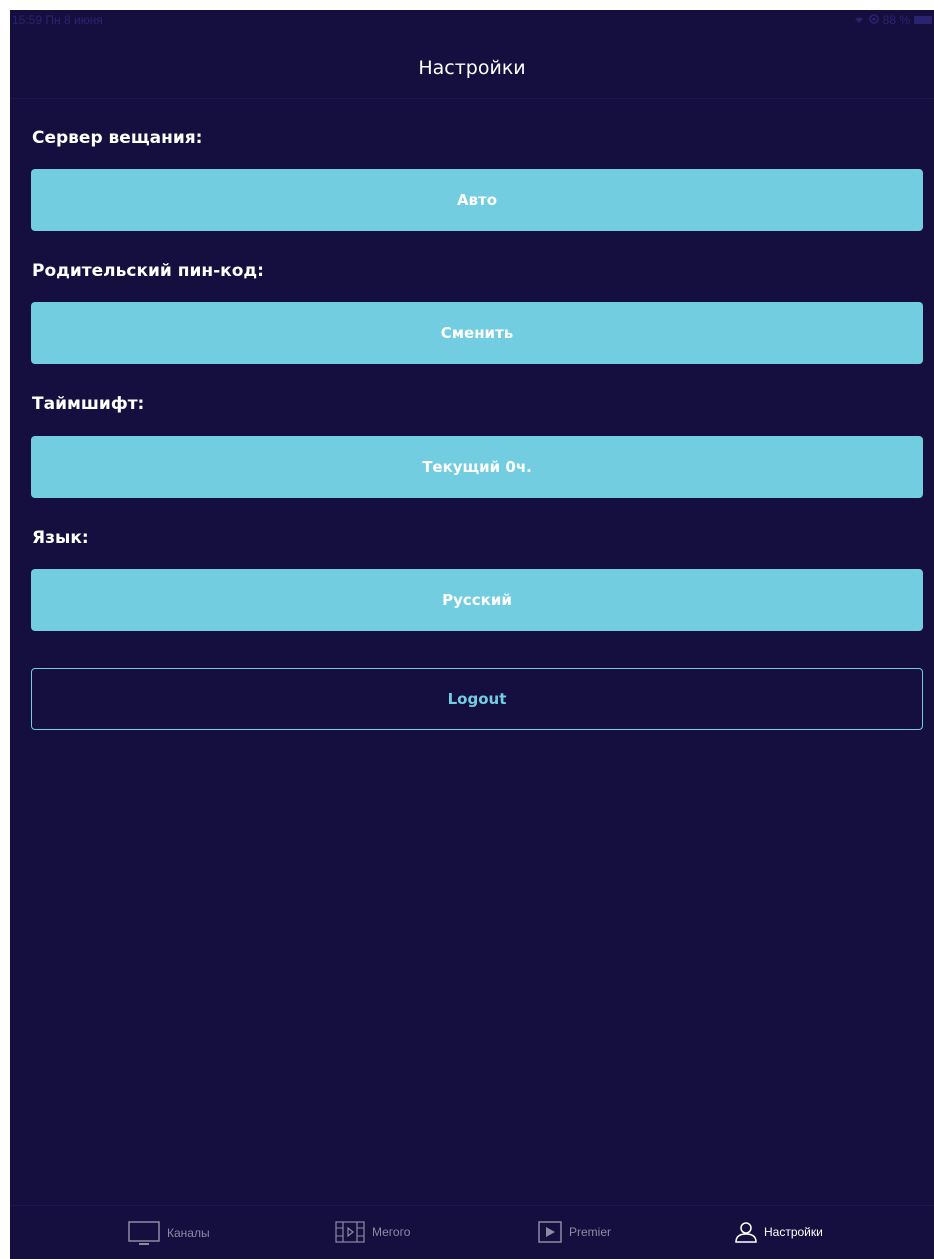  I want to click on tab-premier-label: Premier, so click(590, 1232).